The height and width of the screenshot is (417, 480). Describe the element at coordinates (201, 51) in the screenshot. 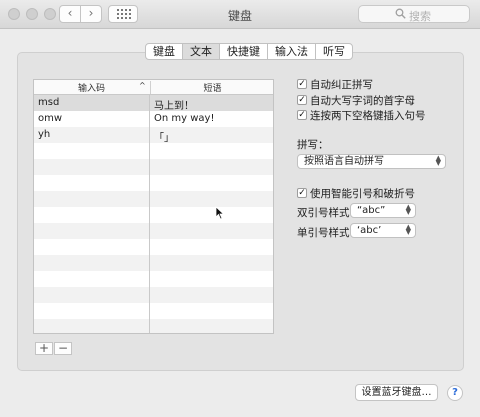

I see `tab-text: 文本` at that location.